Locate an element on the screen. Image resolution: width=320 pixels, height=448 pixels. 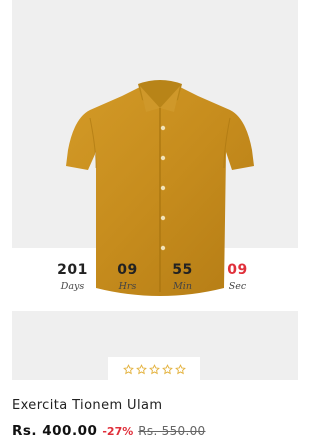
star-rating is located at coordinates (154, 369).